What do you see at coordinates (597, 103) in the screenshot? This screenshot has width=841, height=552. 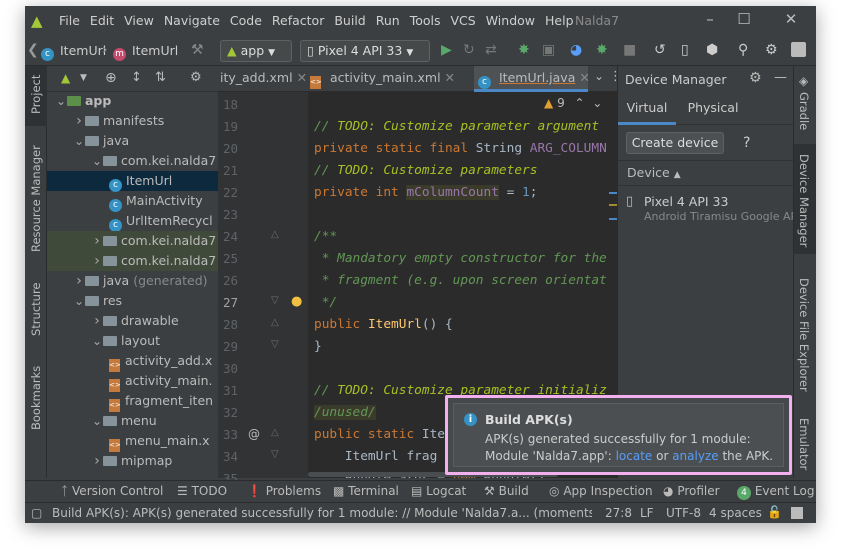 I see `next-highlight-icon: ⌄` at bounding box center [597, 103].